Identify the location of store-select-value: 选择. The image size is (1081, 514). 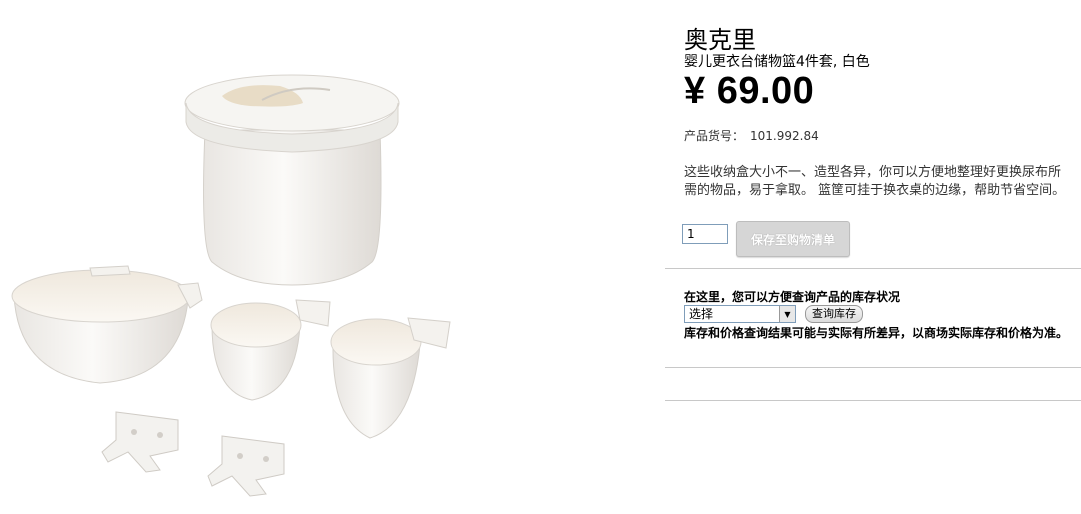
(701, 314).